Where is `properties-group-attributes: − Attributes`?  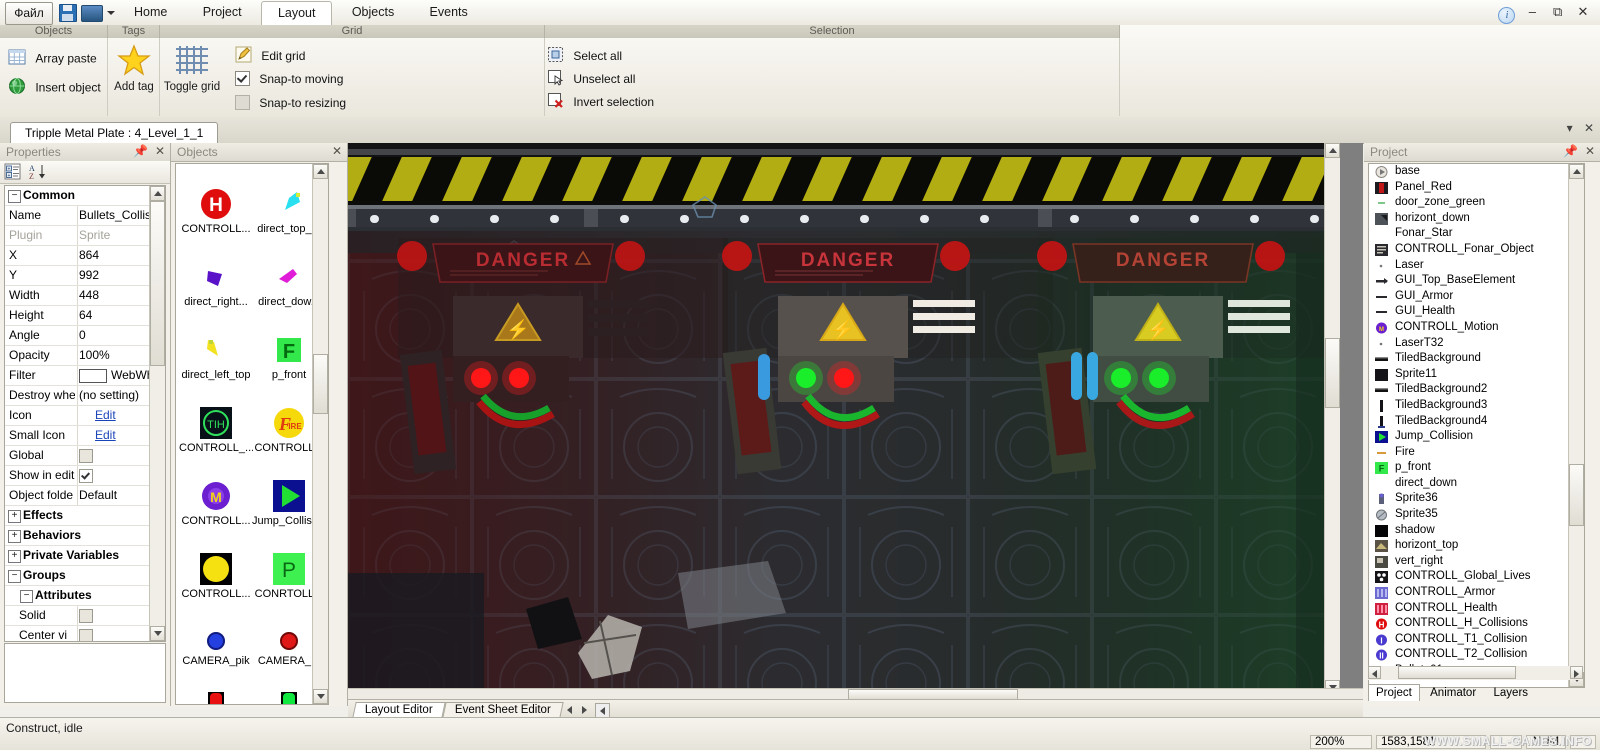 properties-group-attributes: − Attributes is located at coordinates (85, 596).